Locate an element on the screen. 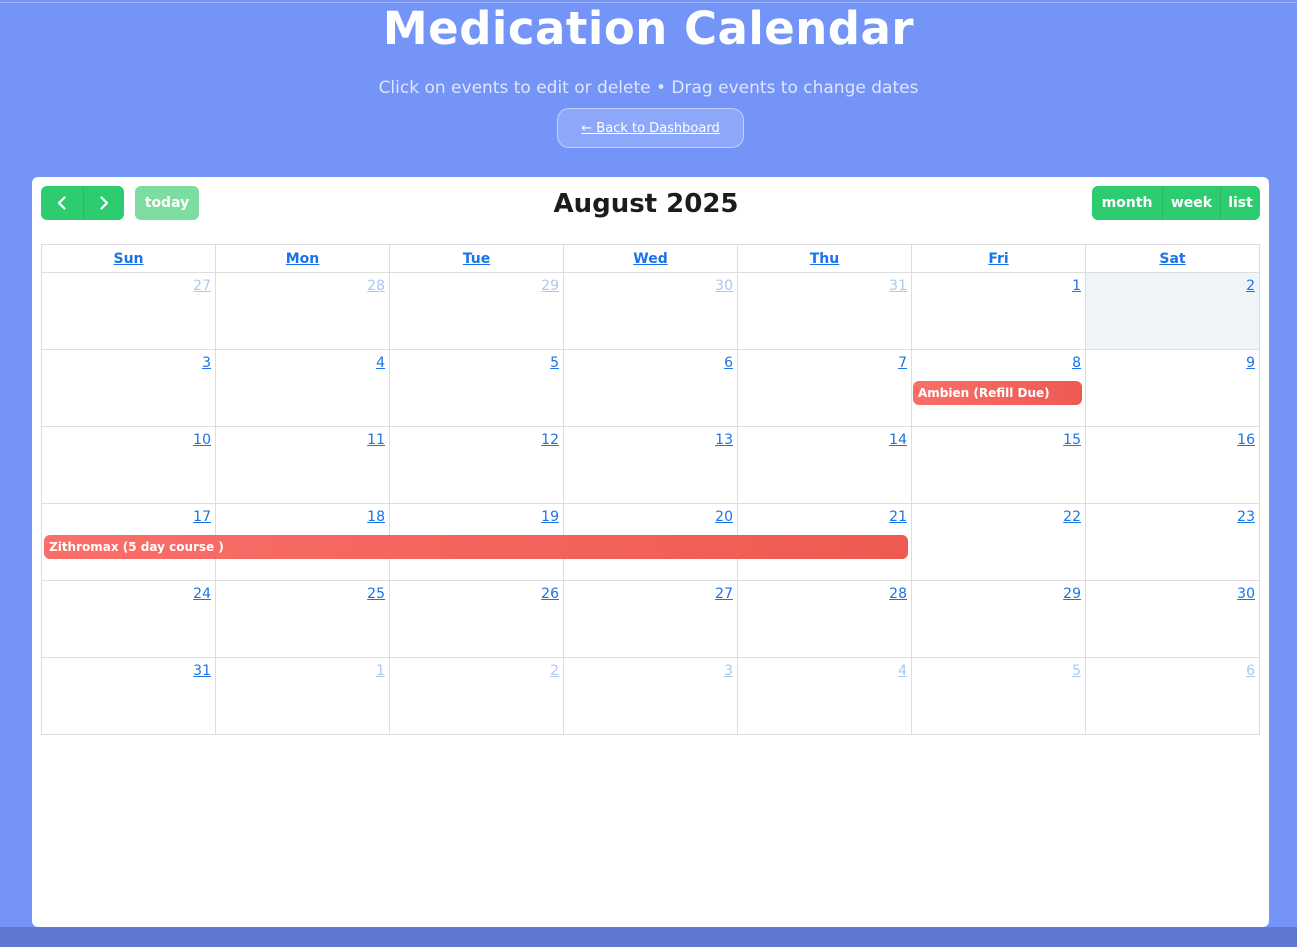 The height and width of the screenshot is (947, 1297). weekday-header: Fri is located at coordinates (998, 258).